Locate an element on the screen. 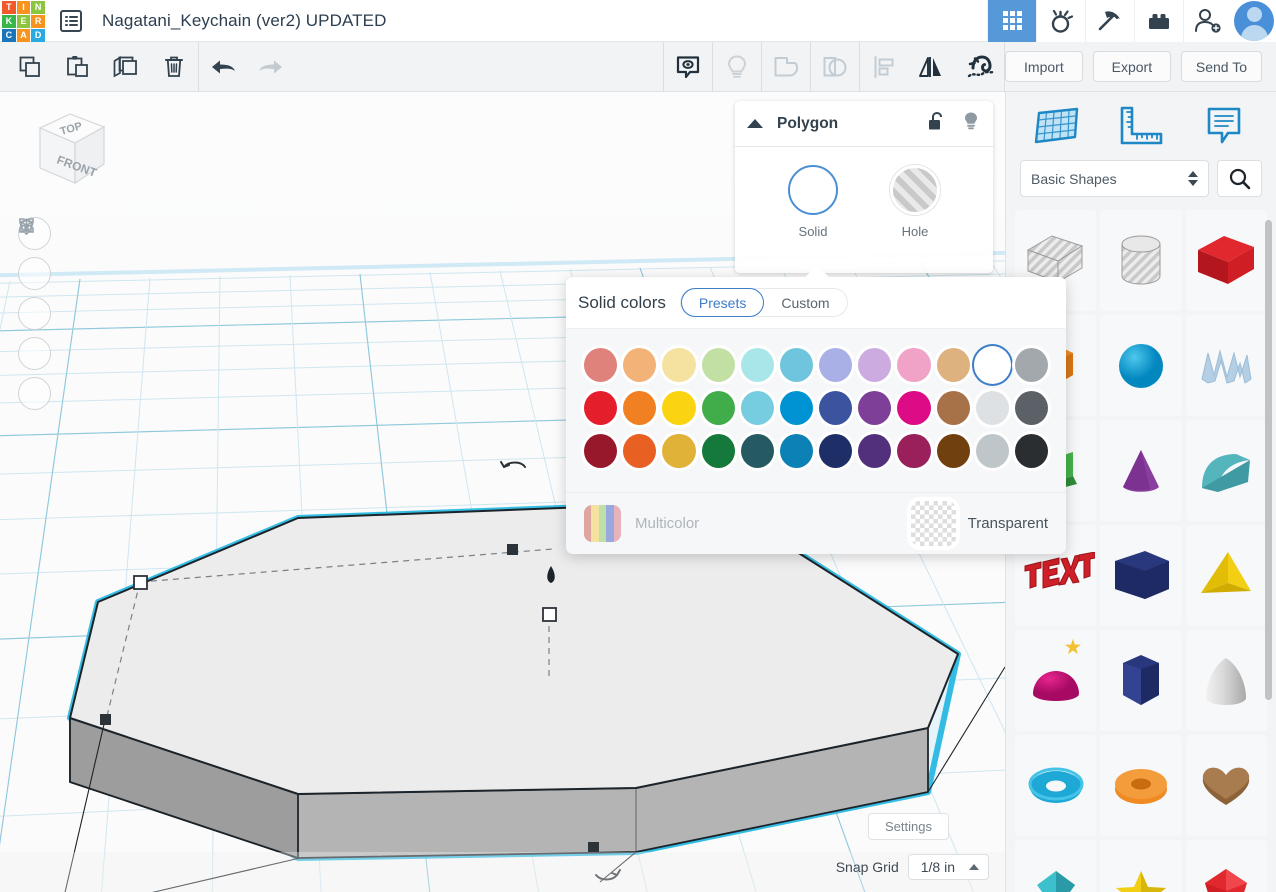 The image size is (1276, 892). roof-shape is located at coordinates (1226, 470).